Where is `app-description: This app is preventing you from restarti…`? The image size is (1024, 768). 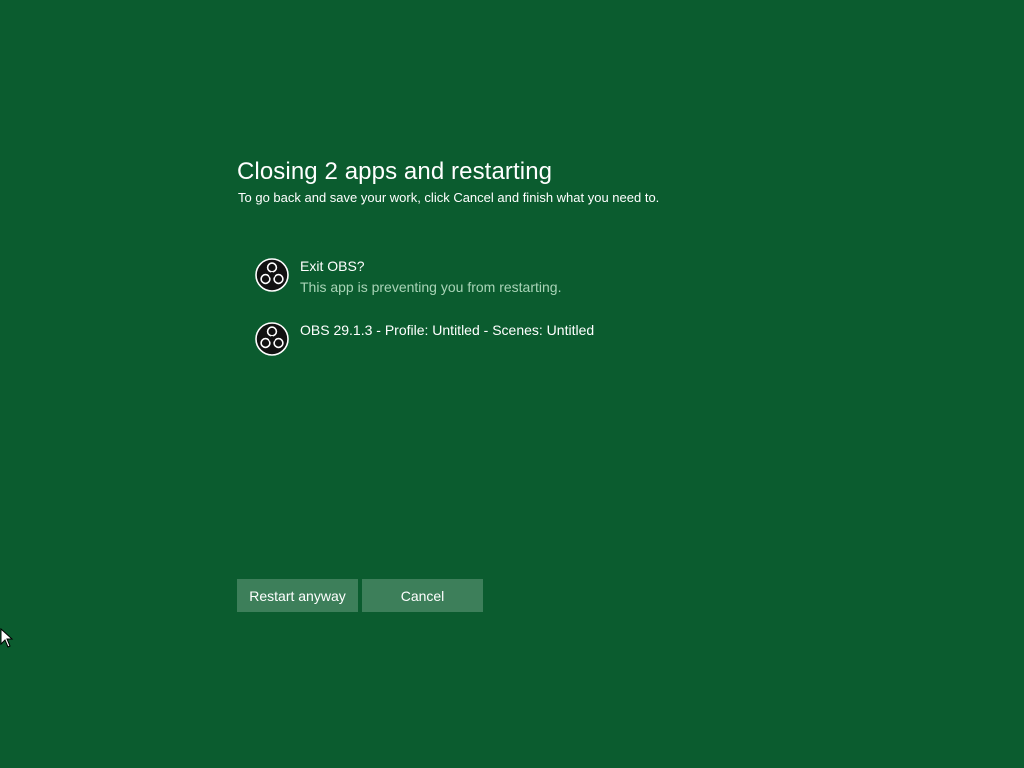 app-description: This app is preventing you from restarti… is located at coordinates (431, 287).